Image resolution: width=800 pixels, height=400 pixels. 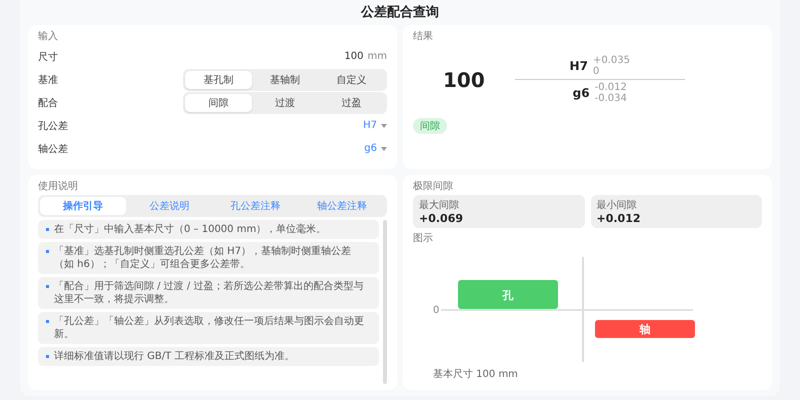 I want to click on unit-label: mm, so click(x=377, y=56).